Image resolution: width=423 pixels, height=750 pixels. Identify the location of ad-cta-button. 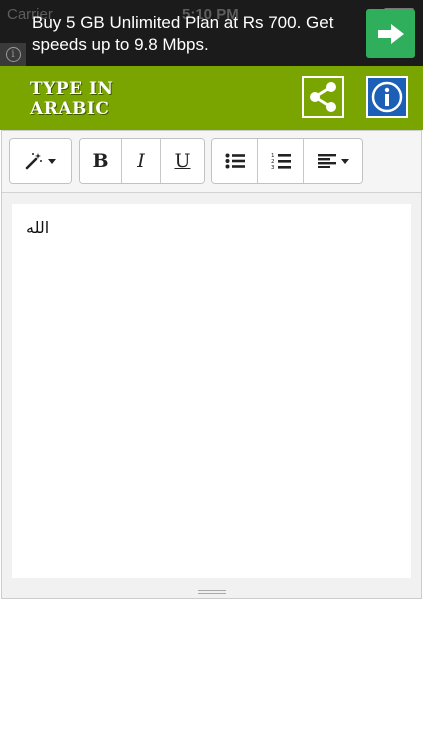
(390, 33).